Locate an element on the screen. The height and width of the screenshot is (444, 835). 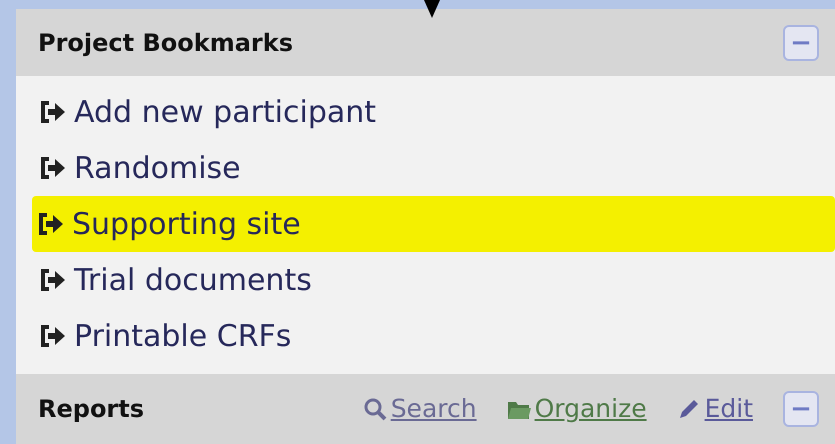
pointer-arrow-icon is located at coordinates (432, 9).